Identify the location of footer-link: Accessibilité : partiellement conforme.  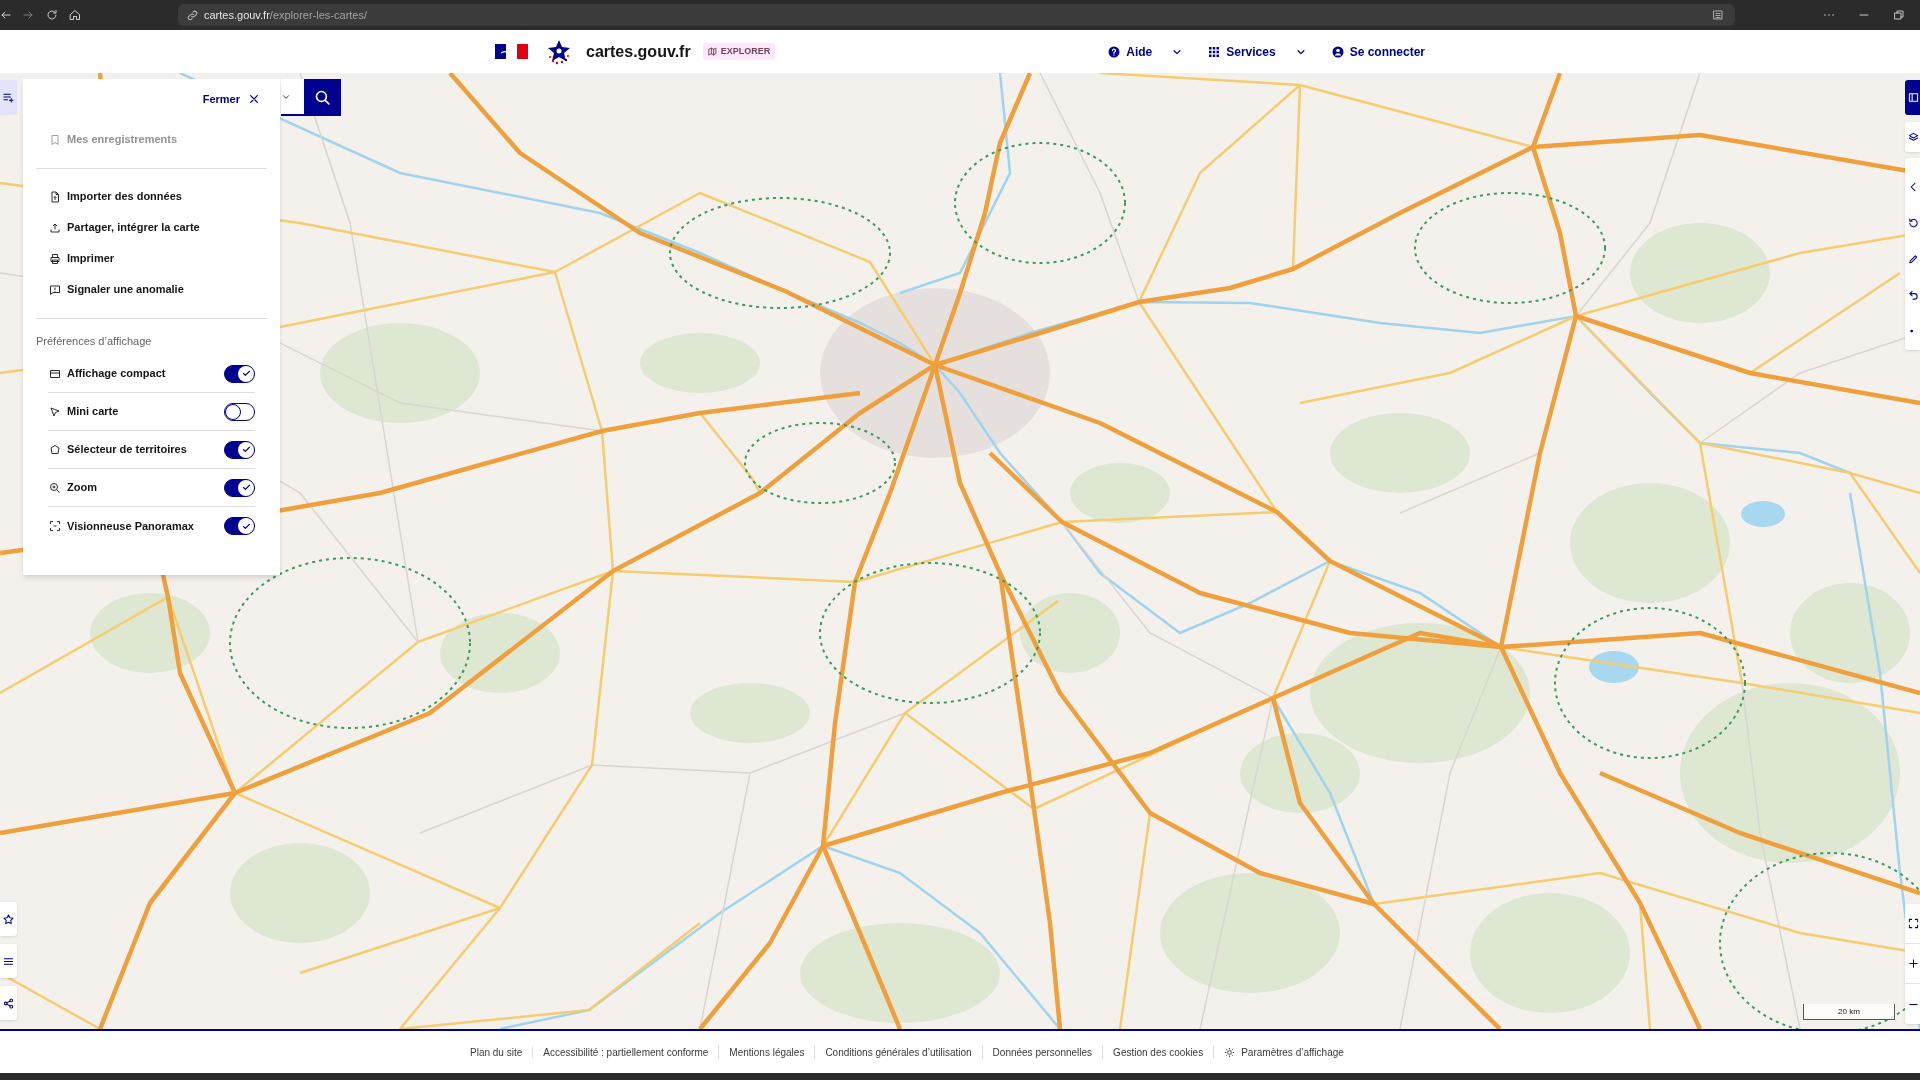
(626, 1052).